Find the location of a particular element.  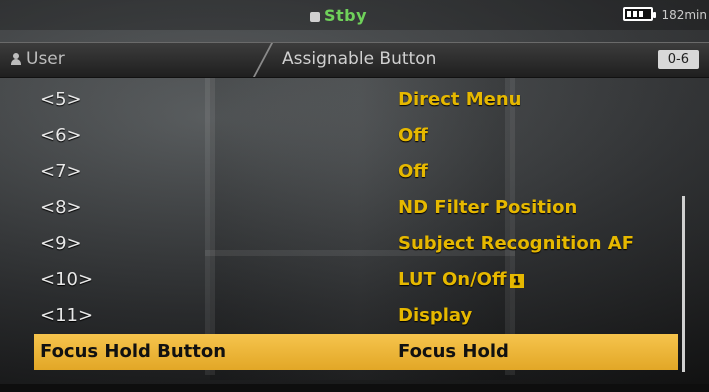

record-status-icon is located at coordinates (315, 17).